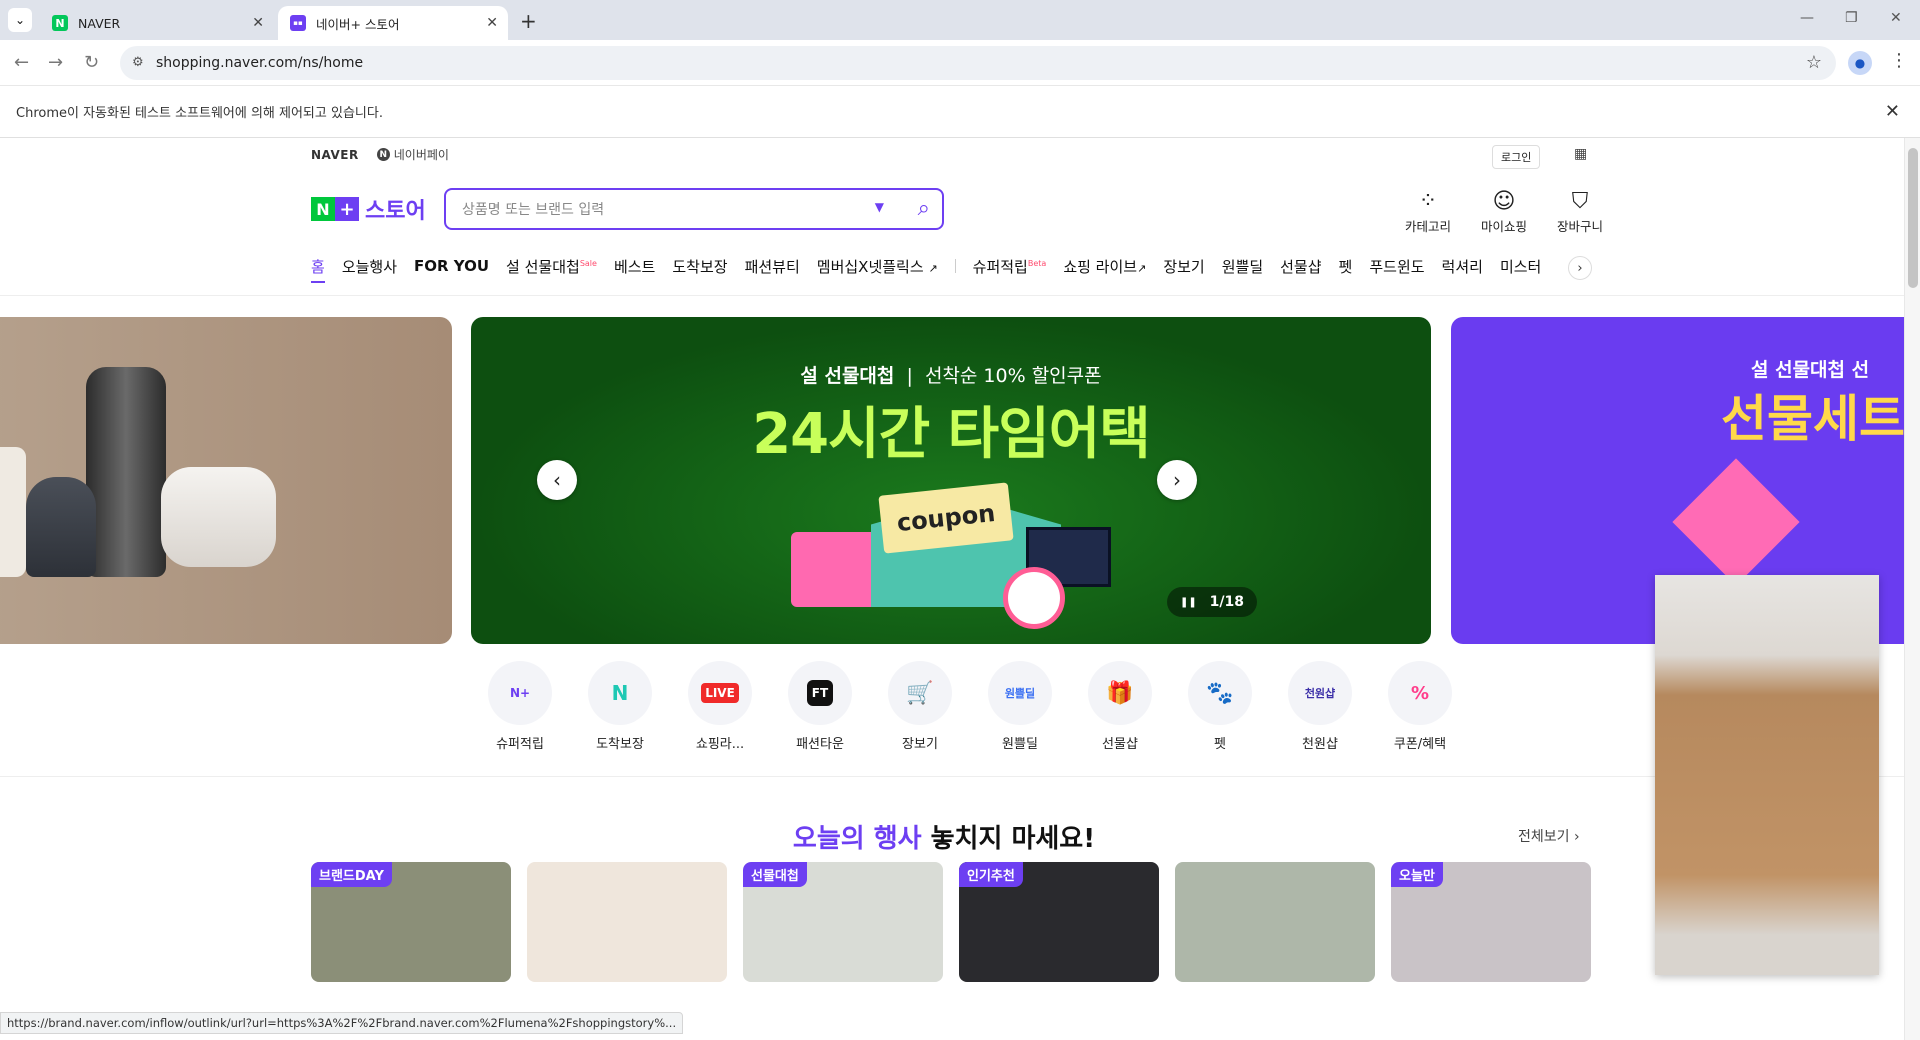 This screenshot has height=1040, width=1920. I want to click on npay-label: 네이버페이, so click(421, 155).